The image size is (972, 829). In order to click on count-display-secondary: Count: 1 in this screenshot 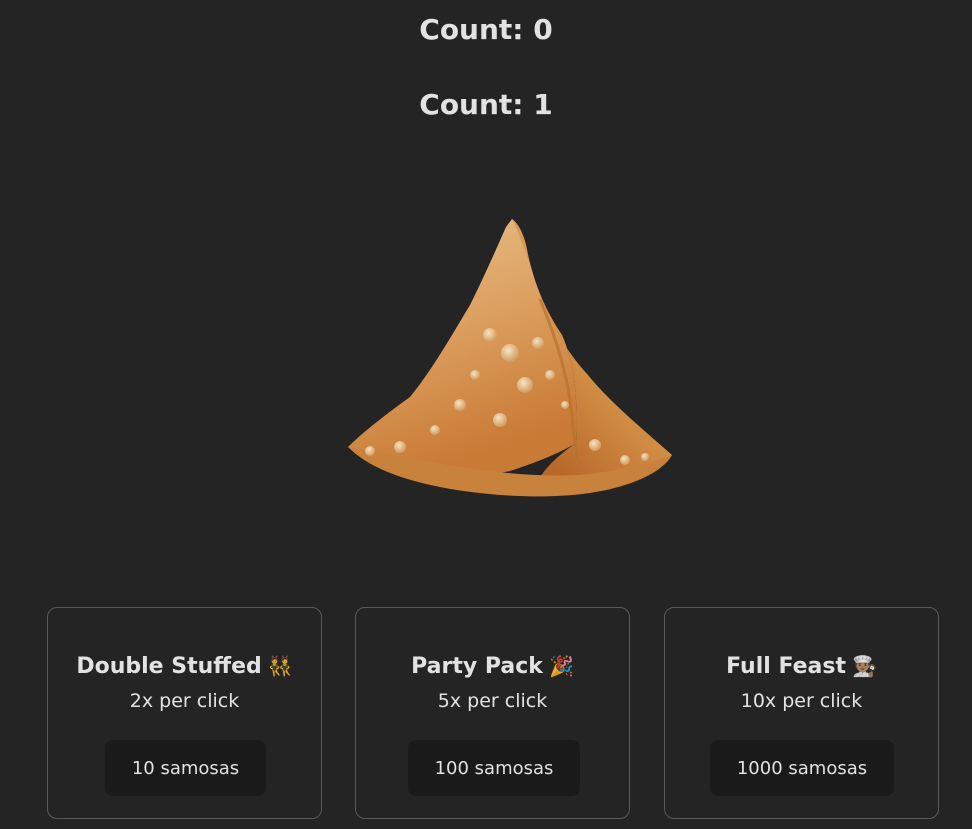, I will do `click(486, 104)`.